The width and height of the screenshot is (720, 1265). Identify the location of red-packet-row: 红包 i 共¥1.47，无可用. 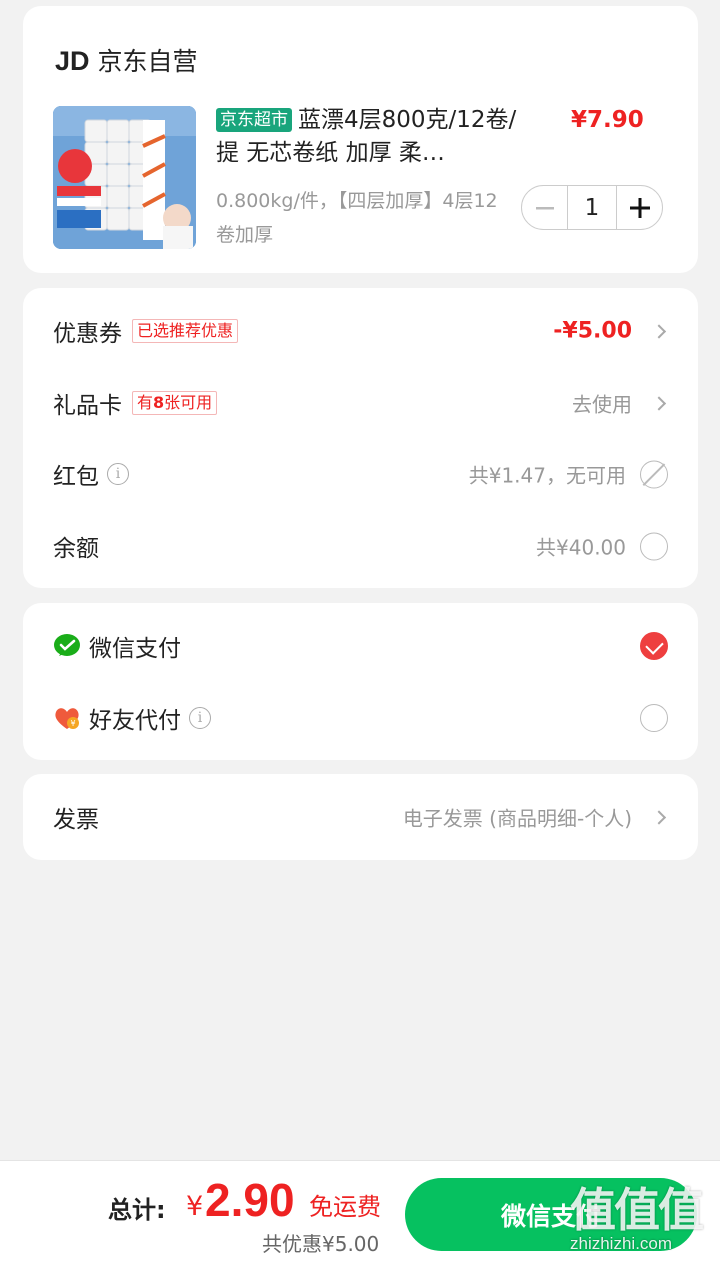
(360, 474).